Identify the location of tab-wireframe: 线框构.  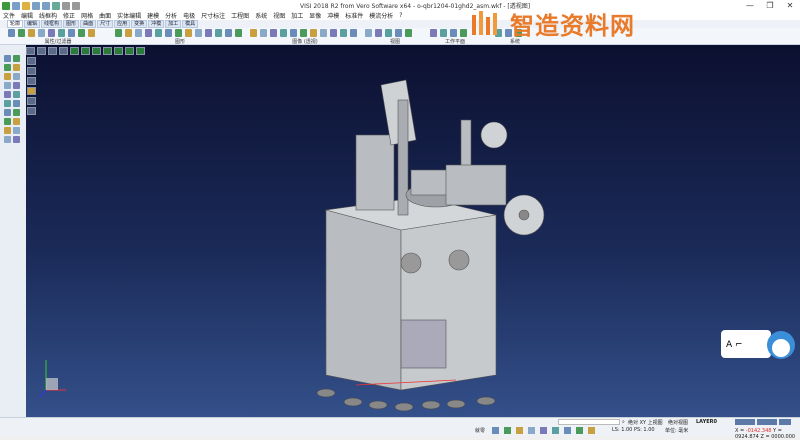
(52, 24).